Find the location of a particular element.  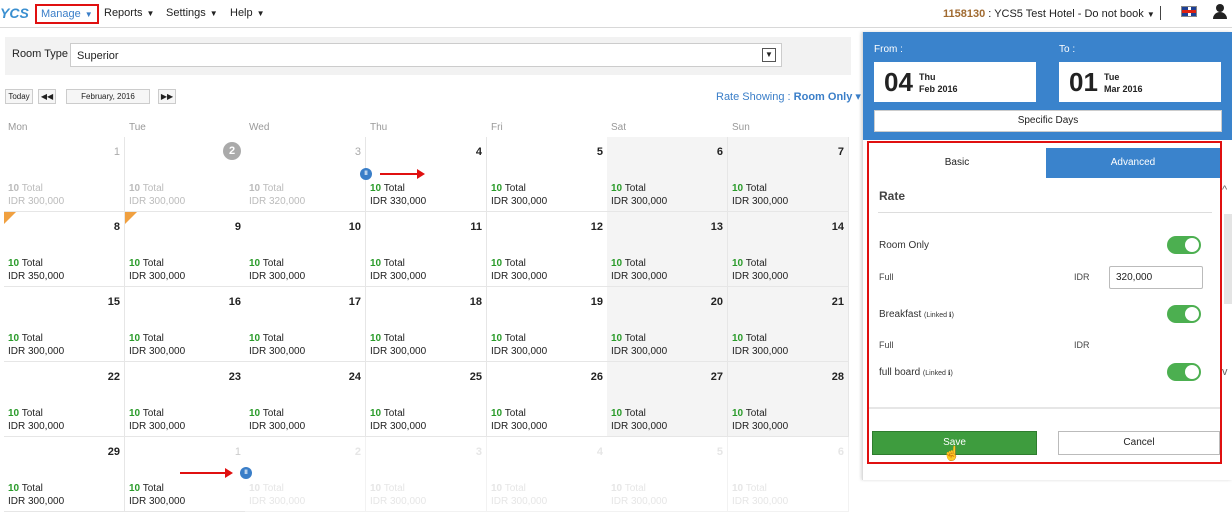

ycs-logo: YCS is located at coordinates (14, 13).